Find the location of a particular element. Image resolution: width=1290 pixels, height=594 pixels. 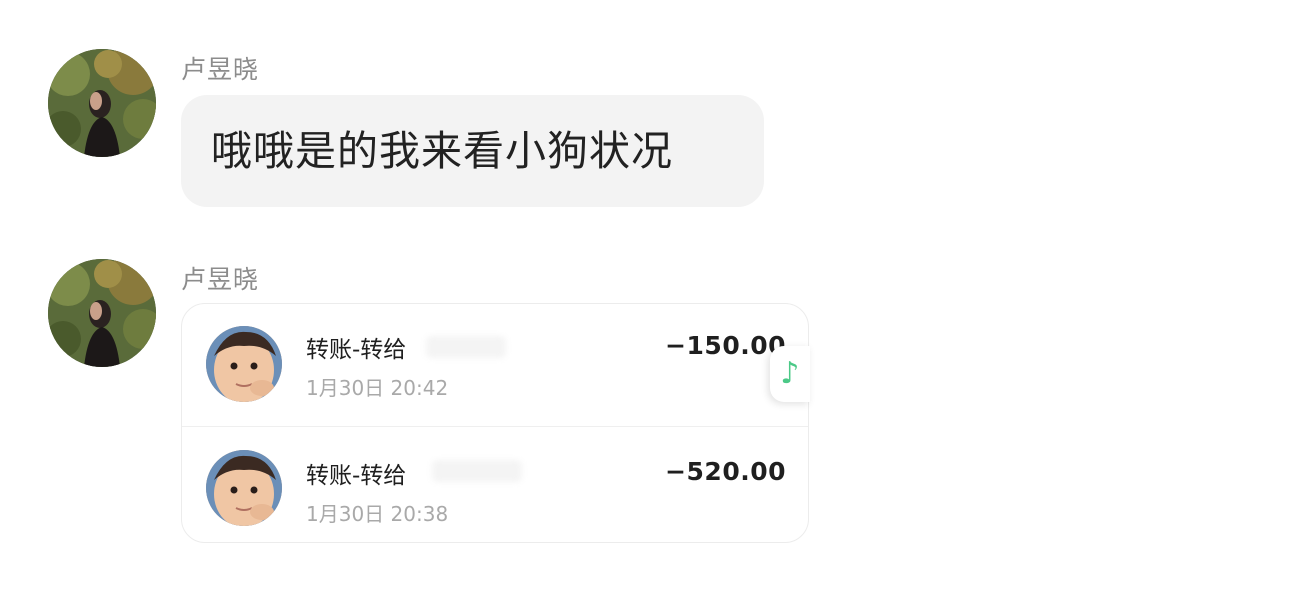

transfer-row: 转账-转给 1月30日 20:38 −520.00 is located at coordinates (496, 485).